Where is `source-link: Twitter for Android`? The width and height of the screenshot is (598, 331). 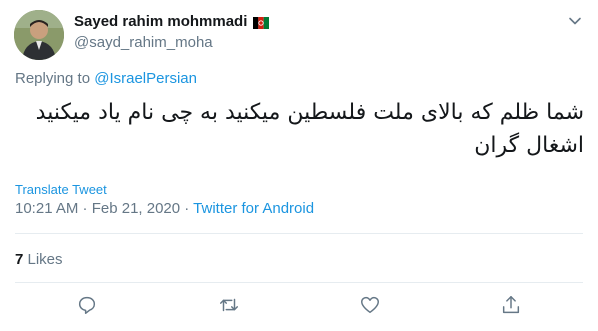
source-link: Twitter for Android is located at coordinates (253, 208).